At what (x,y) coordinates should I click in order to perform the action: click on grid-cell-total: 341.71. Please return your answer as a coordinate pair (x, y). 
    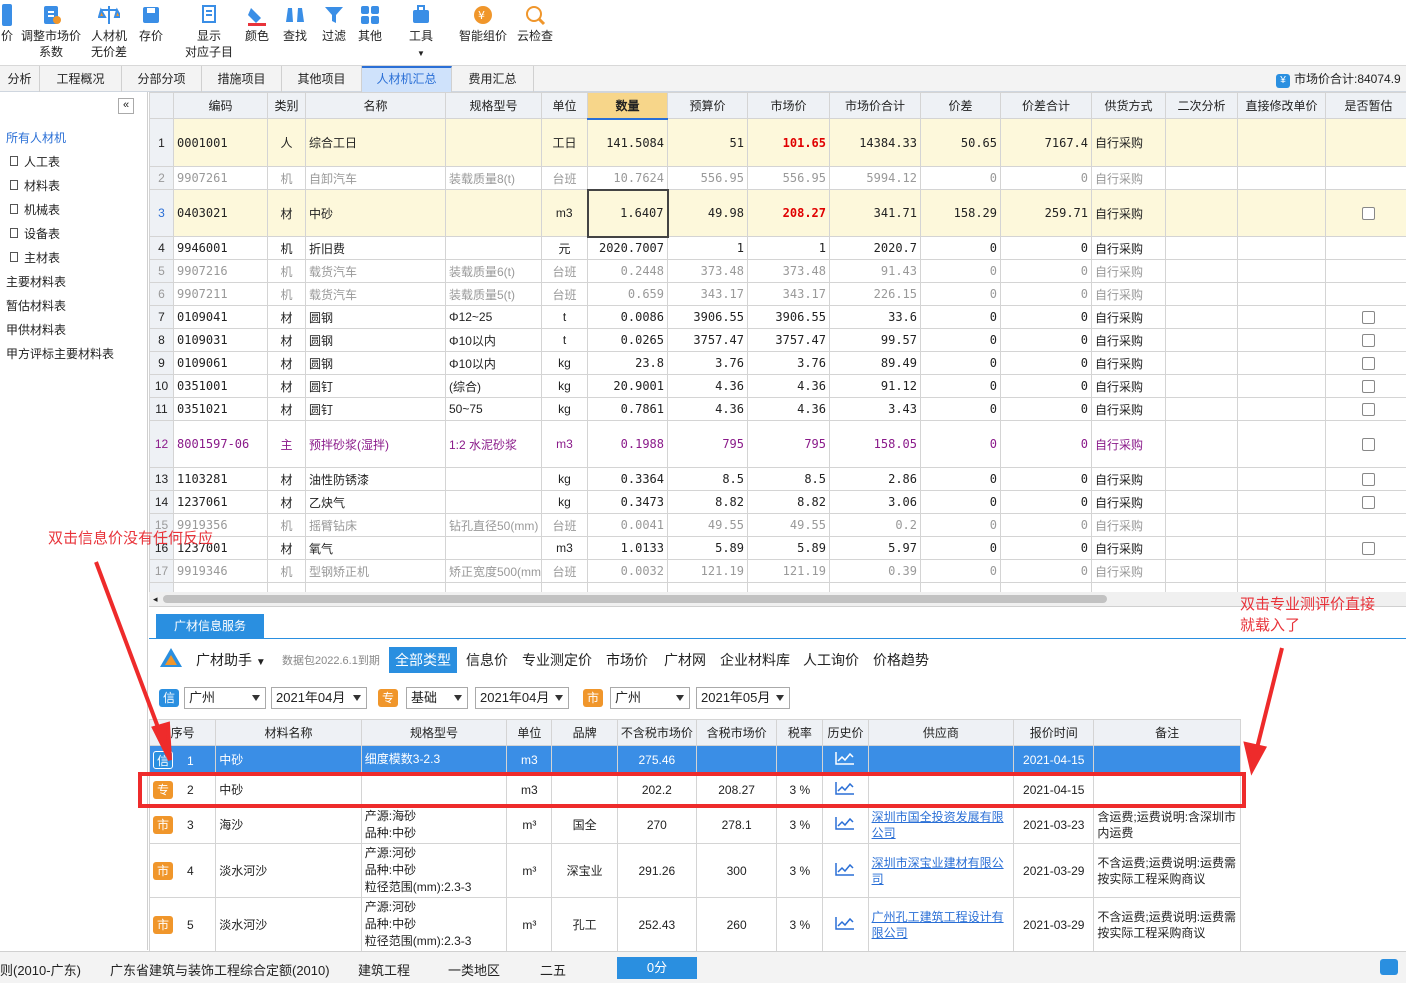
    Looking at the image, I should click on (875, 213).